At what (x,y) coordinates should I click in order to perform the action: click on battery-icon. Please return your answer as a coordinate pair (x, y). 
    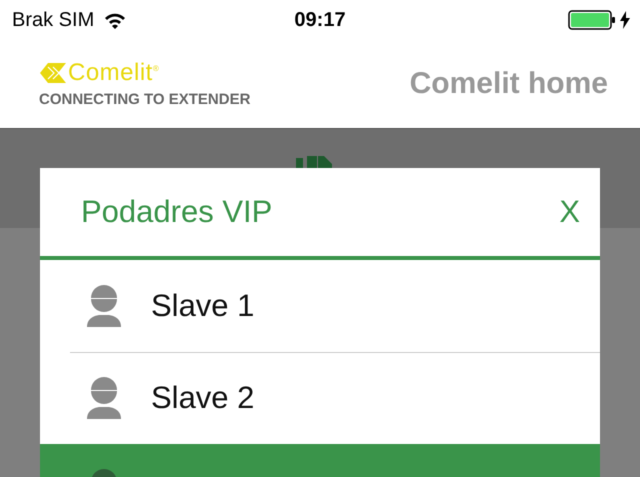
    Looking at the image, I should click on (592, 20).